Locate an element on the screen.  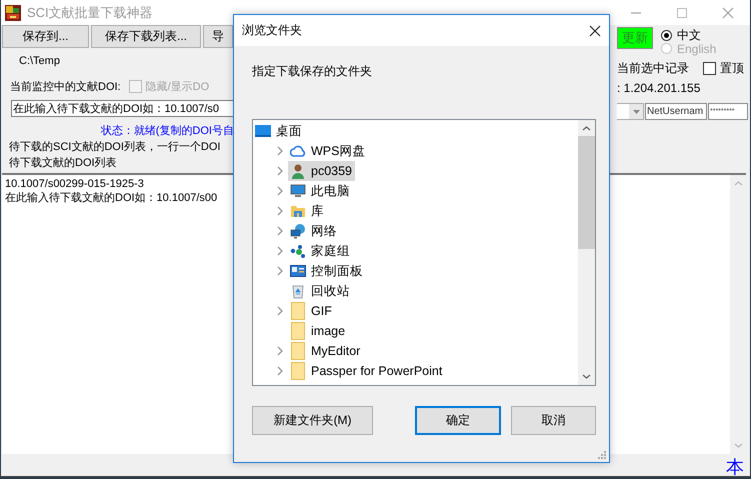
radio-label: 中文 is located at coordinates (689, 35).